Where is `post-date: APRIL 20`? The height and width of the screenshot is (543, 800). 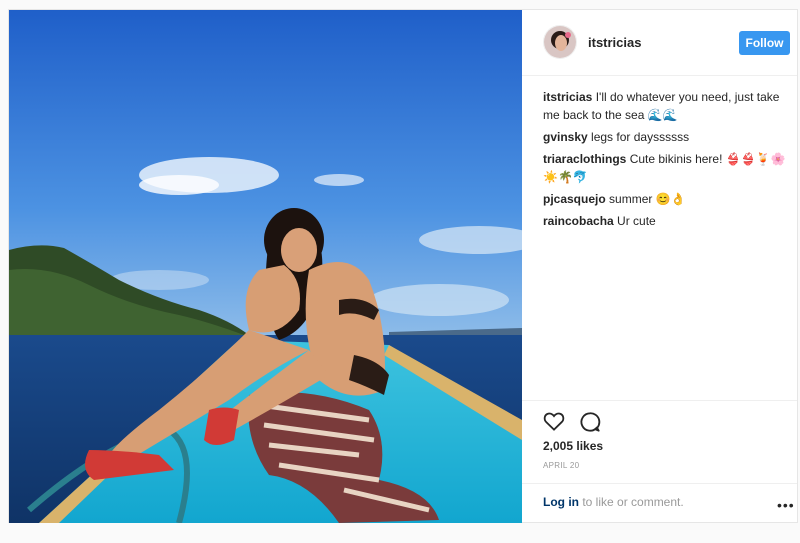
post-date: APRIL 20 is located at coordinates (561, 465).